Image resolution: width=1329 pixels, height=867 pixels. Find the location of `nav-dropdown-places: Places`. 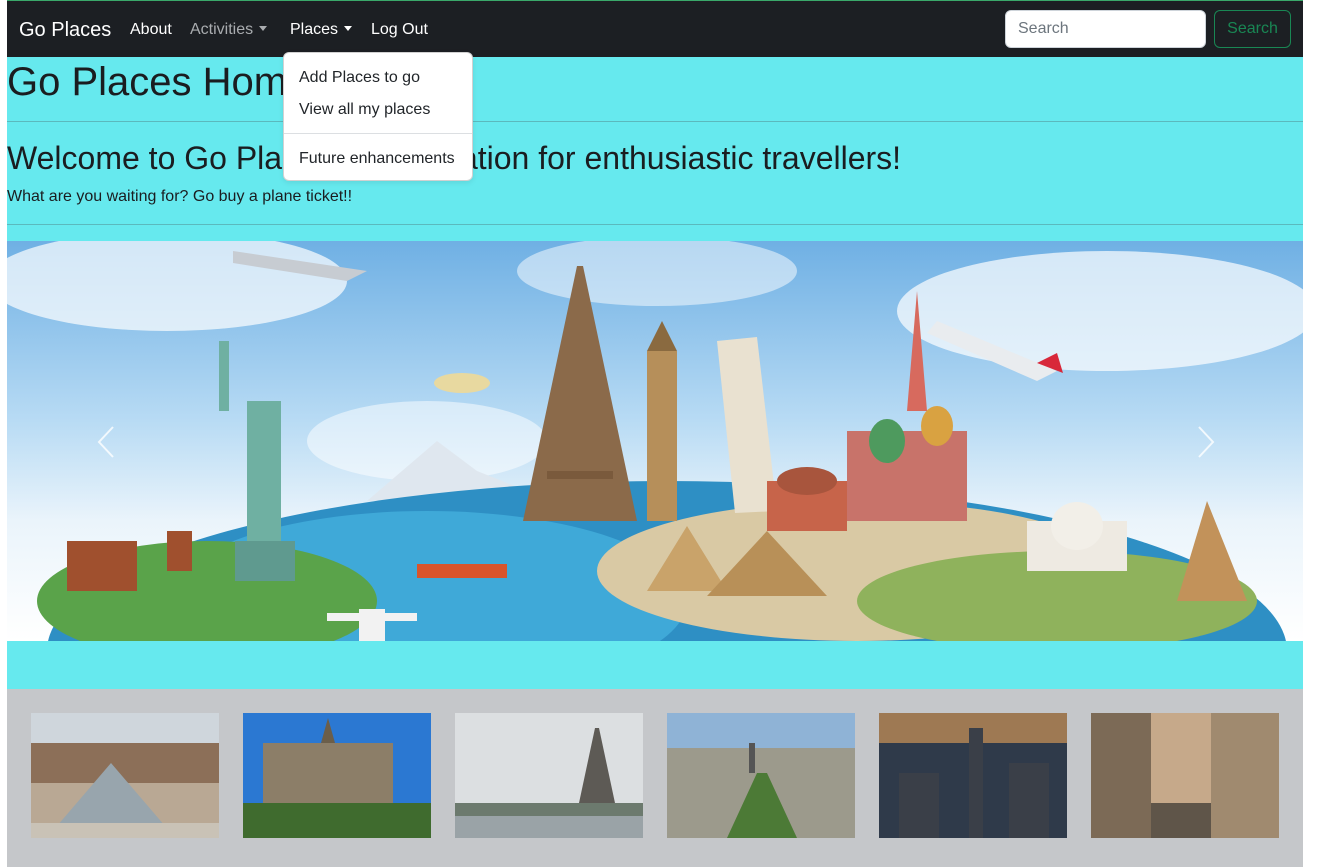

nav-dropdown-places: Places is located at coordinates (321, 30).